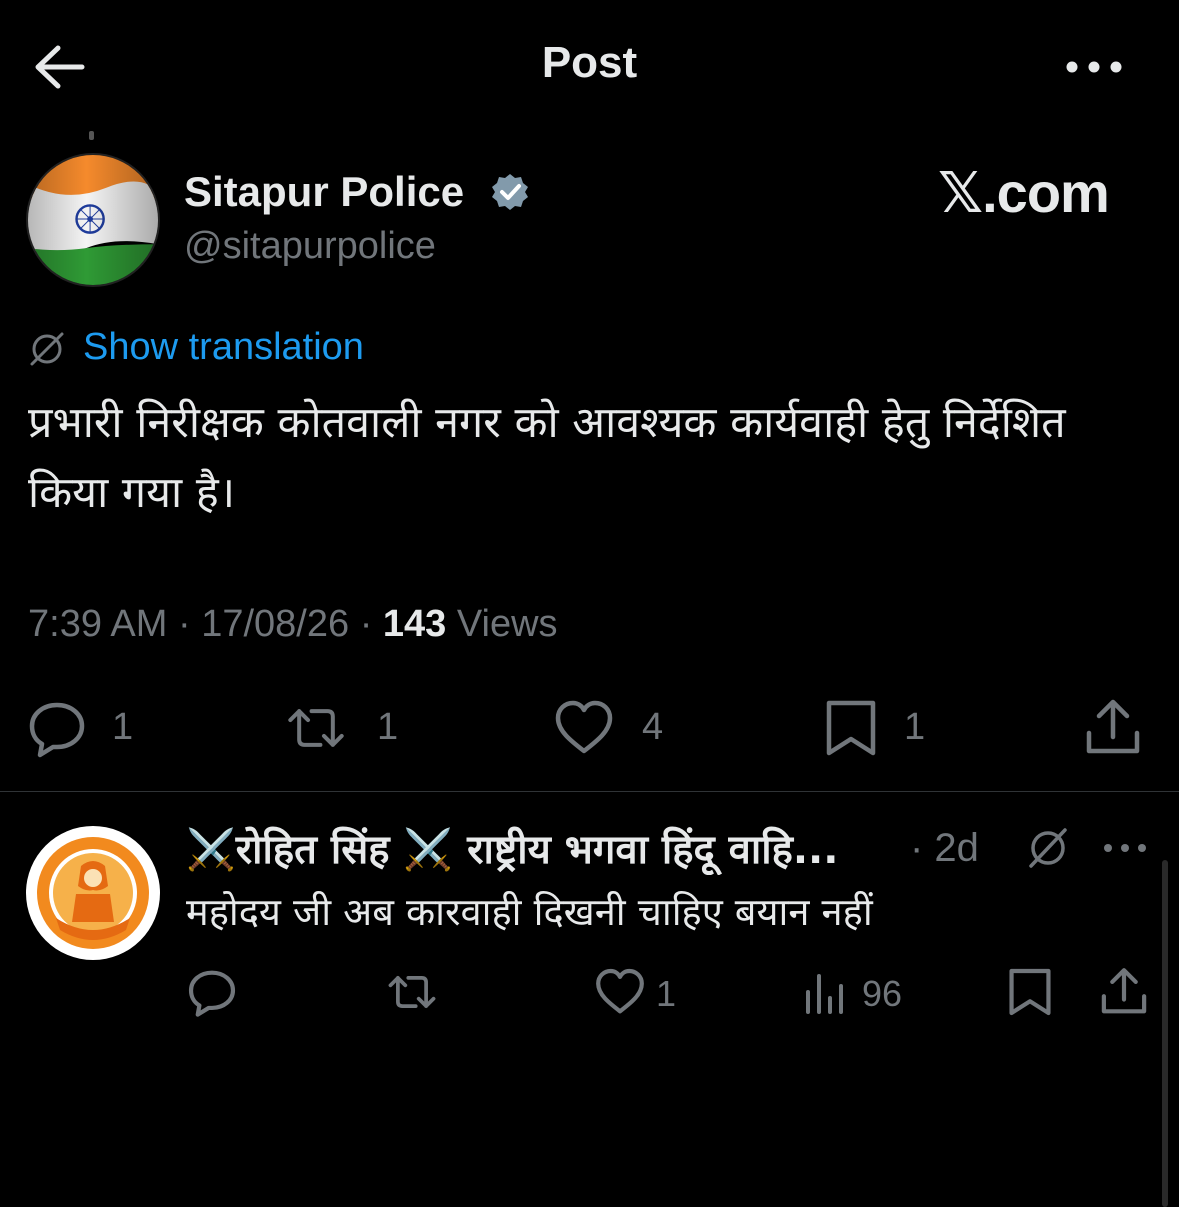 The height and width of the screenshot is (1207, 1179). Describe the element at coordinates (388, 727) in the screenshot. I see `repost-count: 1` at that location.